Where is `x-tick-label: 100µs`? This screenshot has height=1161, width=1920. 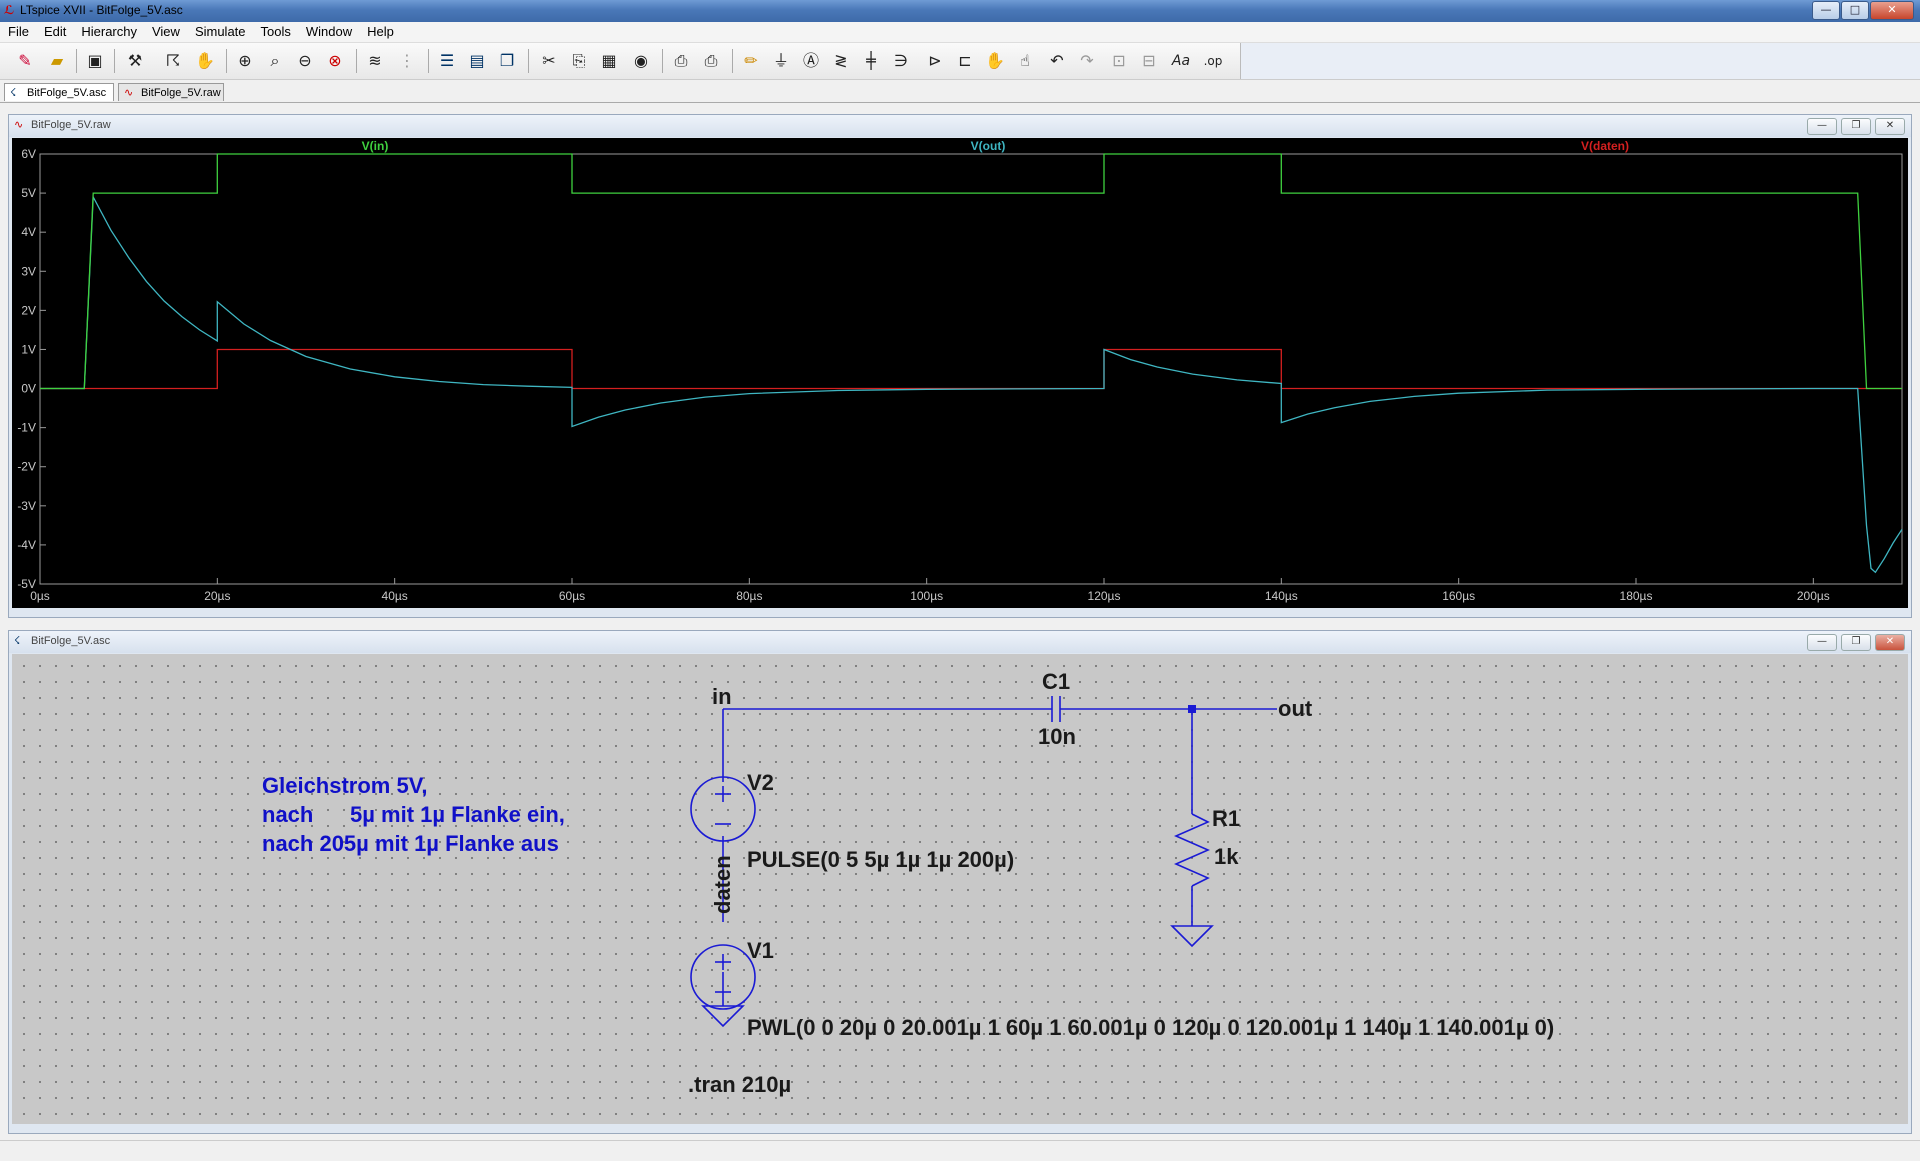
x-tick-label: 100µs is located at coordinates (926, 596).